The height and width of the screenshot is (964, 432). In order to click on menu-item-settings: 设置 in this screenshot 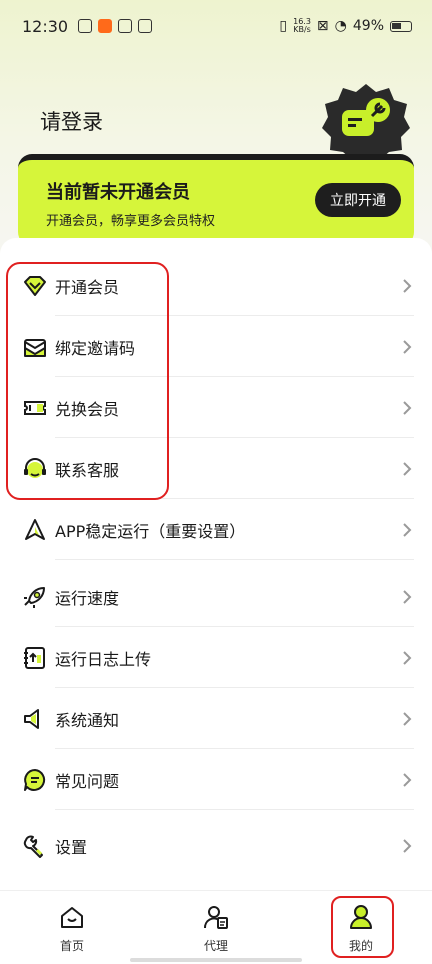, I will do `click(216, 846)`.